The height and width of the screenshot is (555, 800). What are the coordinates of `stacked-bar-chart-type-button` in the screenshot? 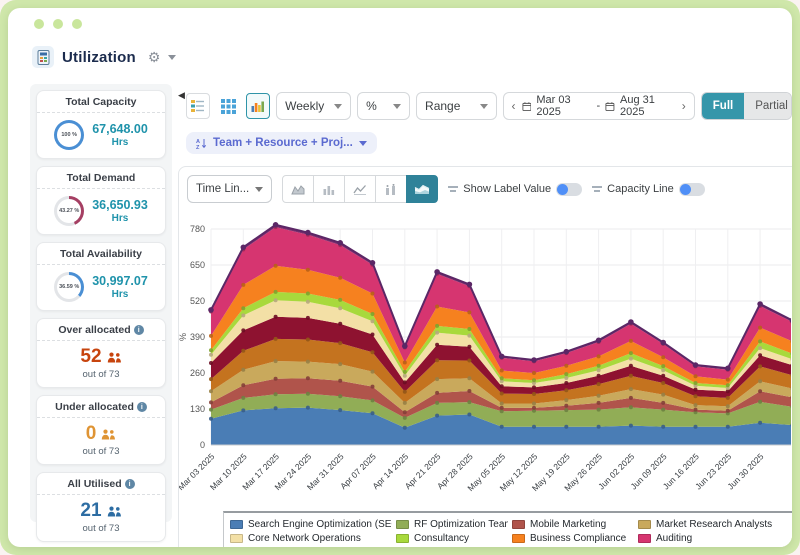 It's located at (391, 189).